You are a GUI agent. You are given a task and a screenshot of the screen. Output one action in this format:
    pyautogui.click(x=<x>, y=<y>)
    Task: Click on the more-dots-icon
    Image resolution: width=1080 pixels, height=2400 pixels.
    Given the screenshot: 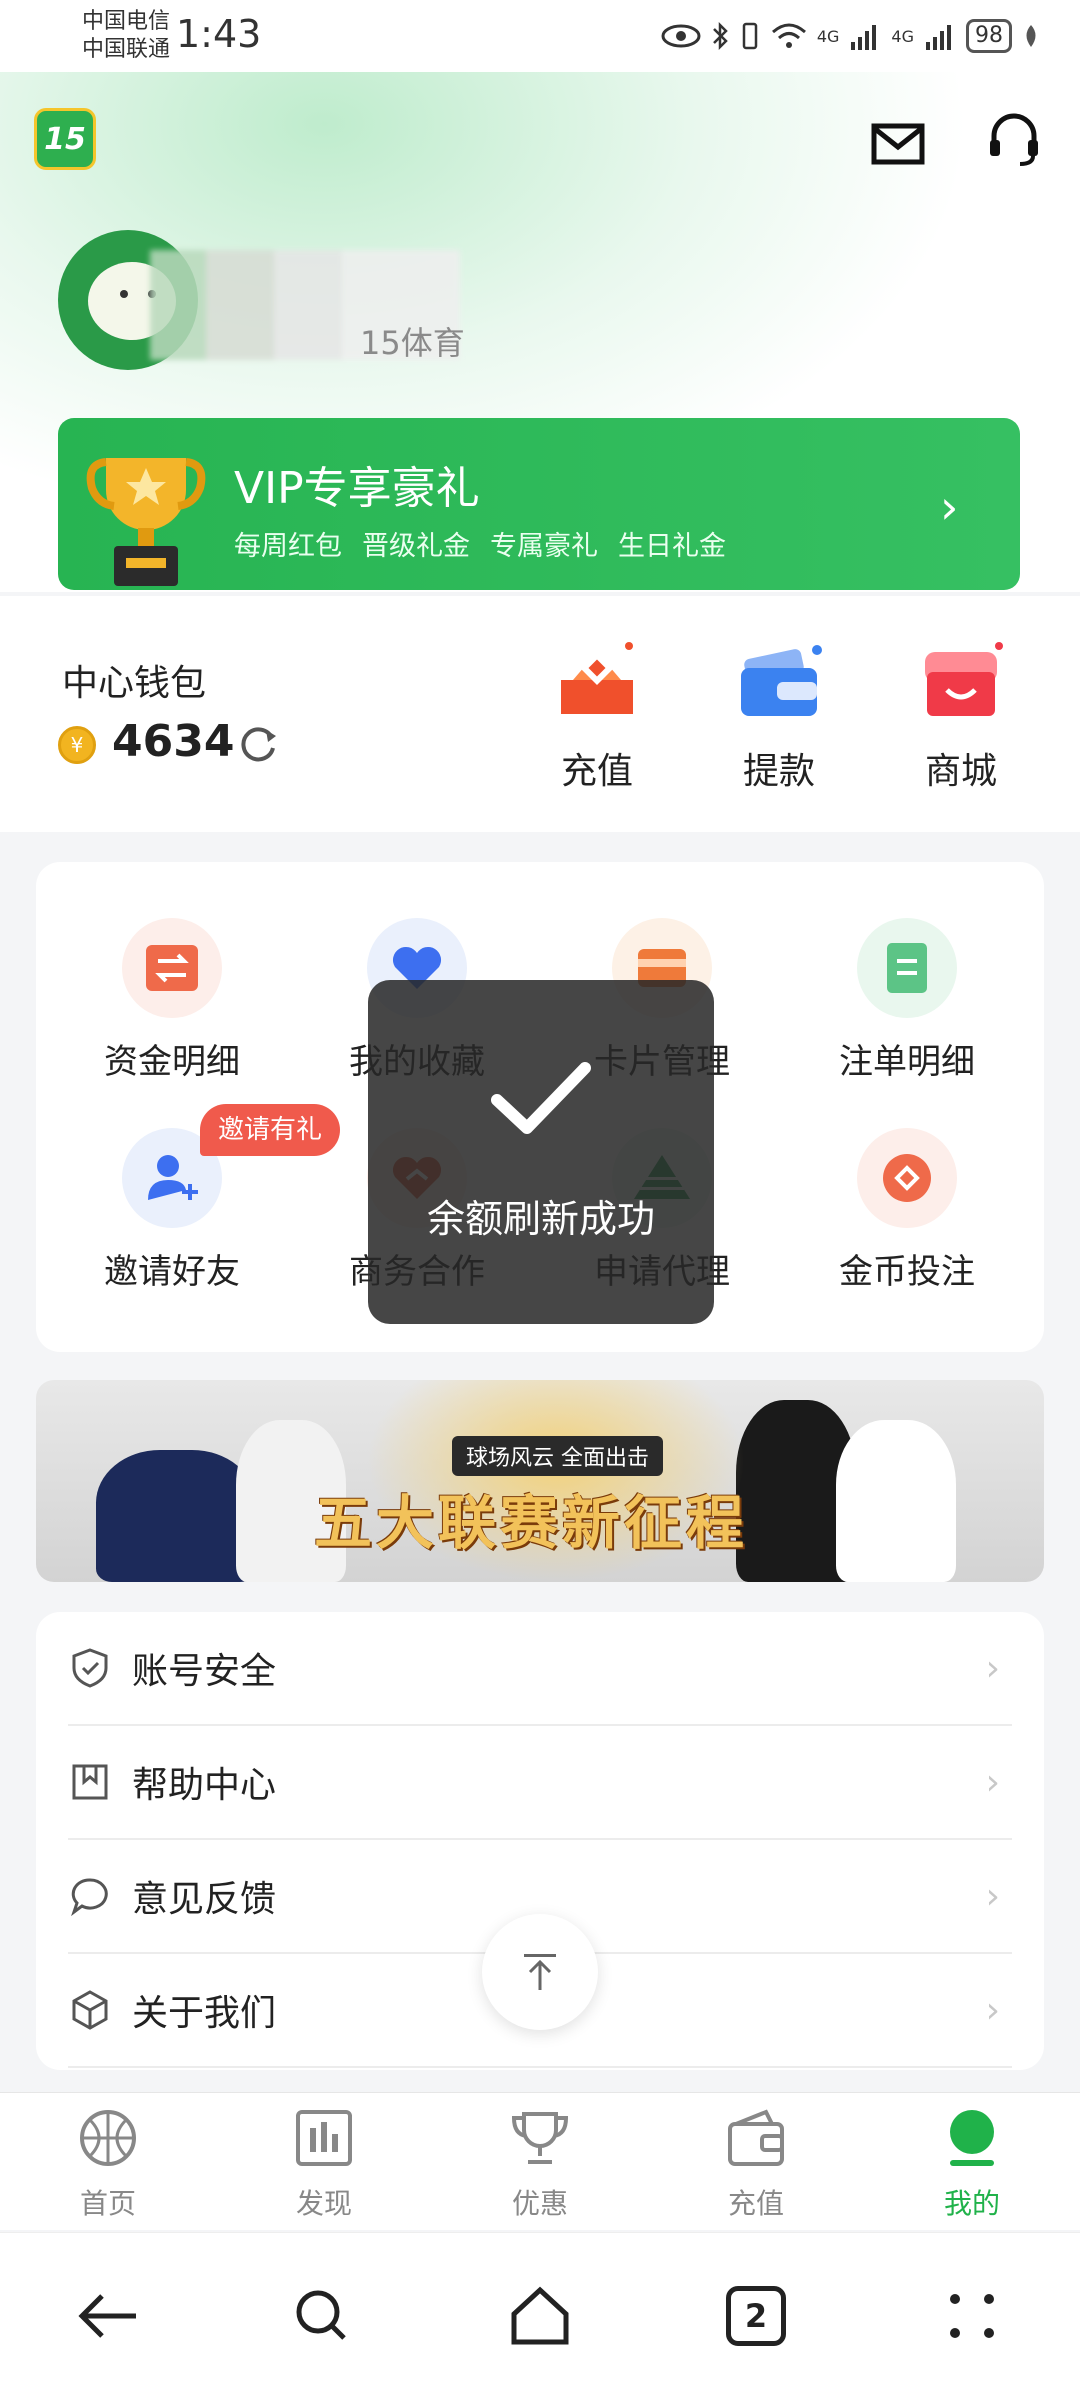 What is the action you would take?
    pyautogui.click(x=972, y=2316)
    